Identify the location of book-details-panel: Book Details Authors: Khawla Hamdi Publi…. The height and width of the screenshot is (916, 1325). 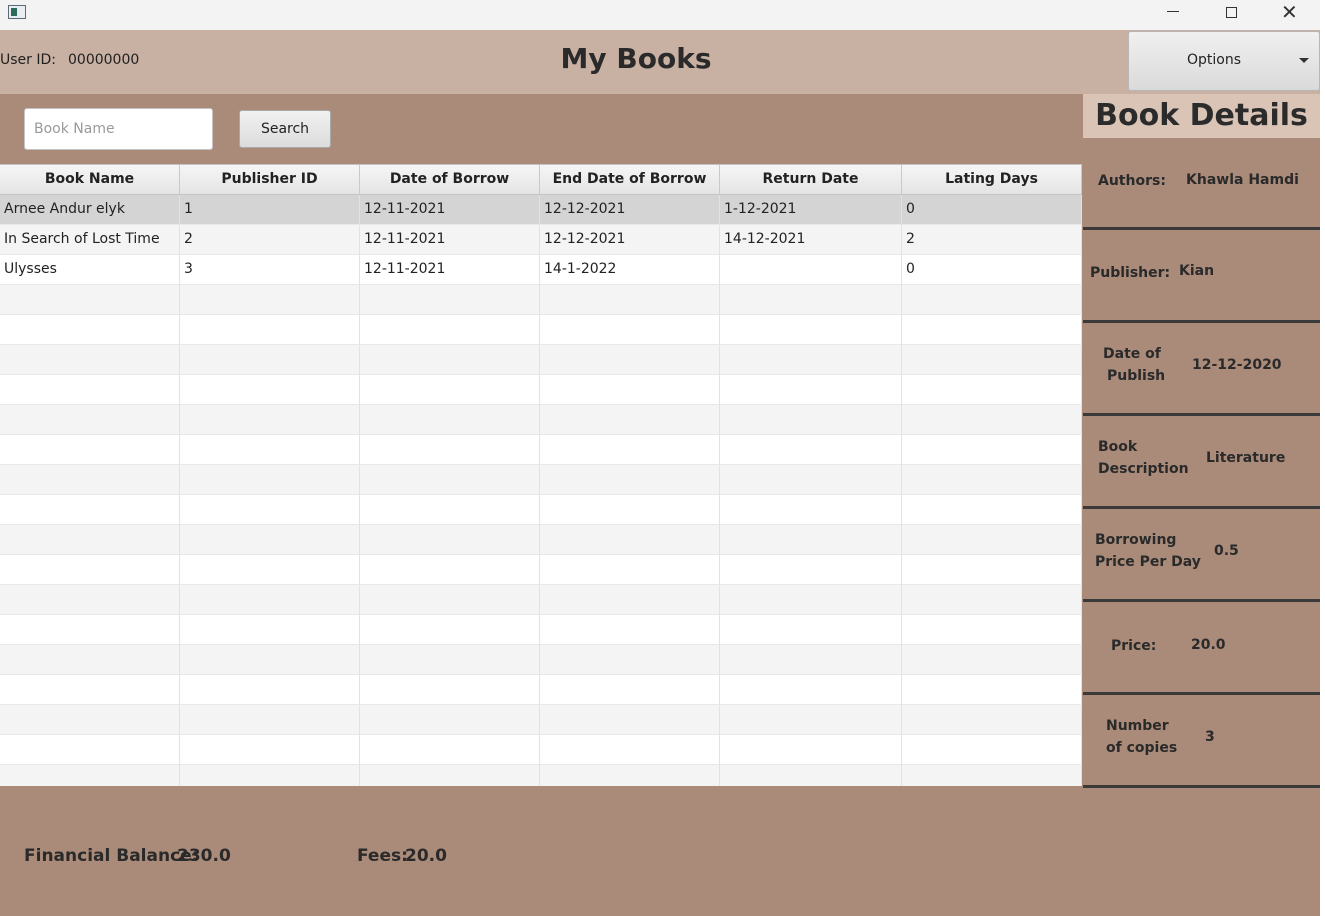
(1201, 441).